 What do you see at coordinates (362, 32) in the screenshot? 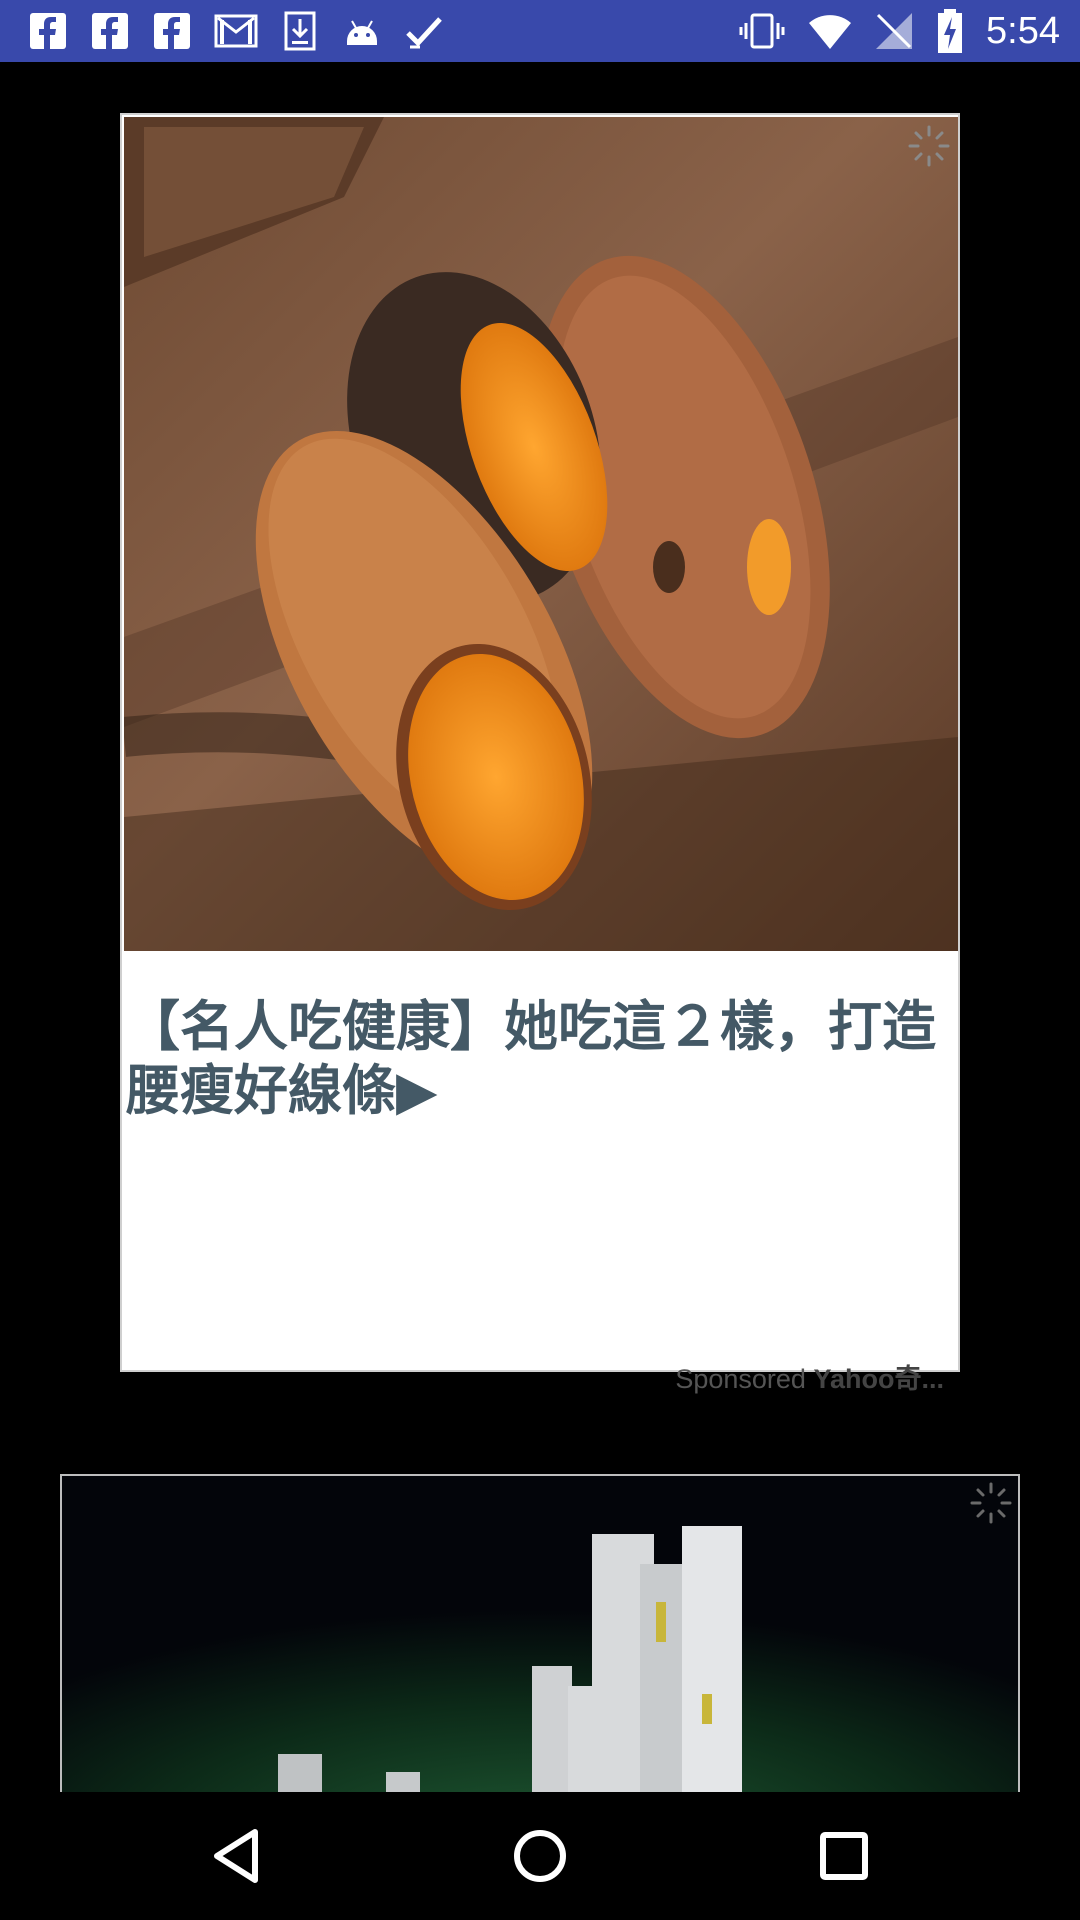
I see `android-icon` at bounding box center [362, 32].